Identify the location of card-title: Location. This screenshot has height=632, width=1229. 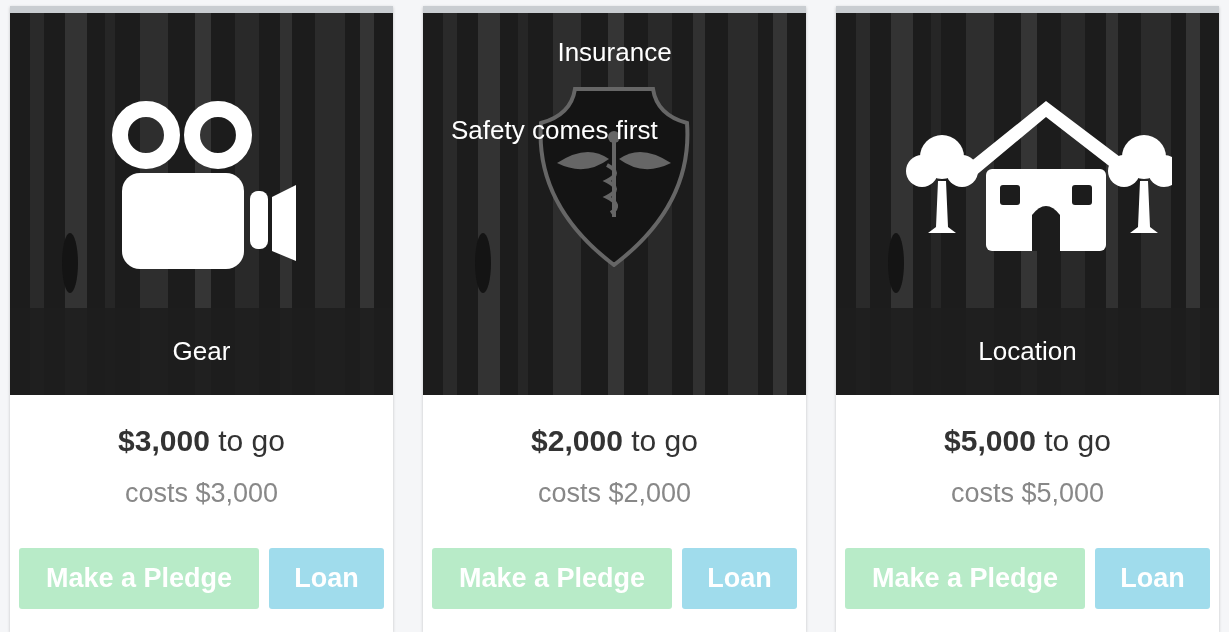
(1027, 351).